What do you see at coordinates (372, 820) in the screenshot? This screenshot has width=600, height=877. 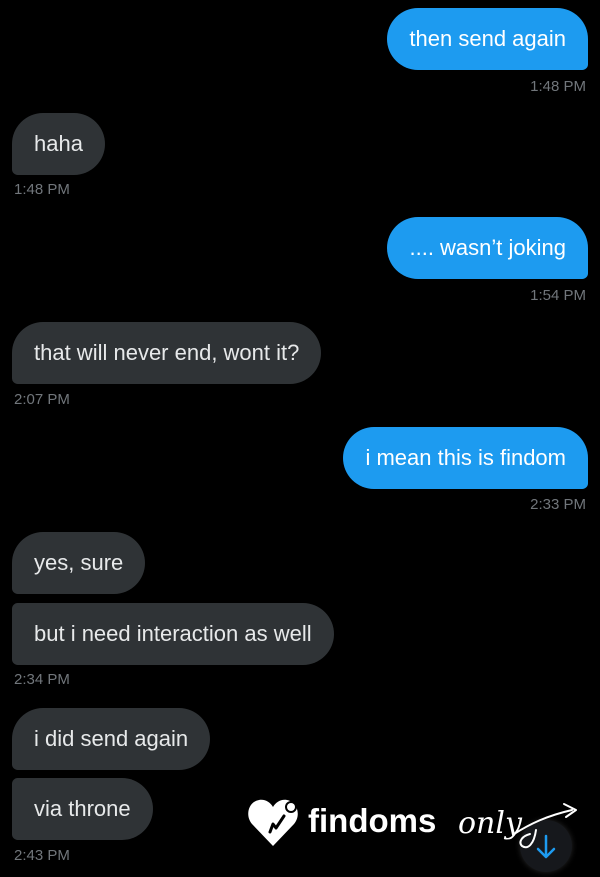 I see `watermark-brand-text: findoms` at bounding box center [372, 820].